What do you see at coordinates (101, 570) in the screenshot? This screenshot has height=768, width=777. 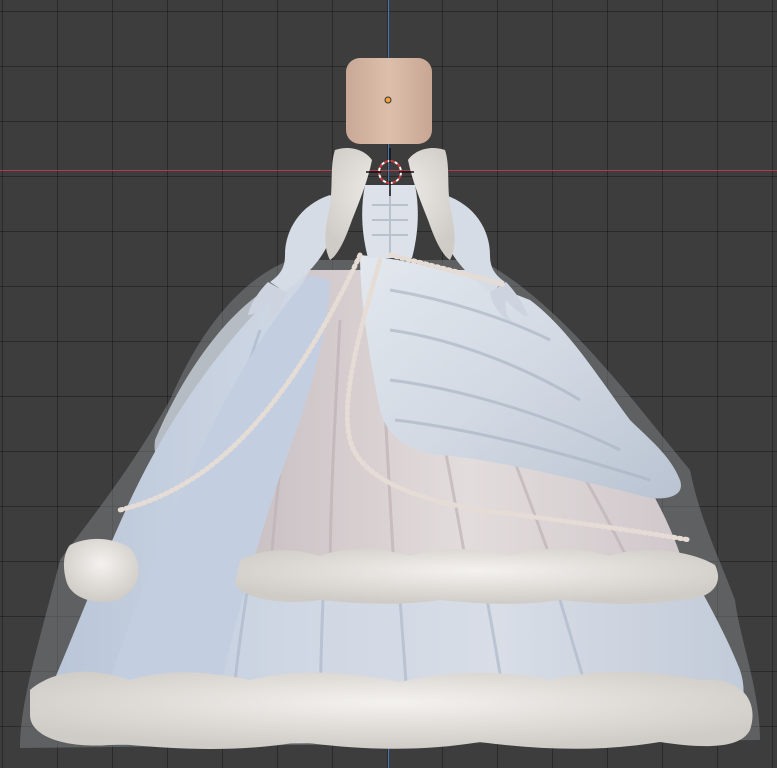 I see `left-fur-cuff` at bounding box center [101, 570].